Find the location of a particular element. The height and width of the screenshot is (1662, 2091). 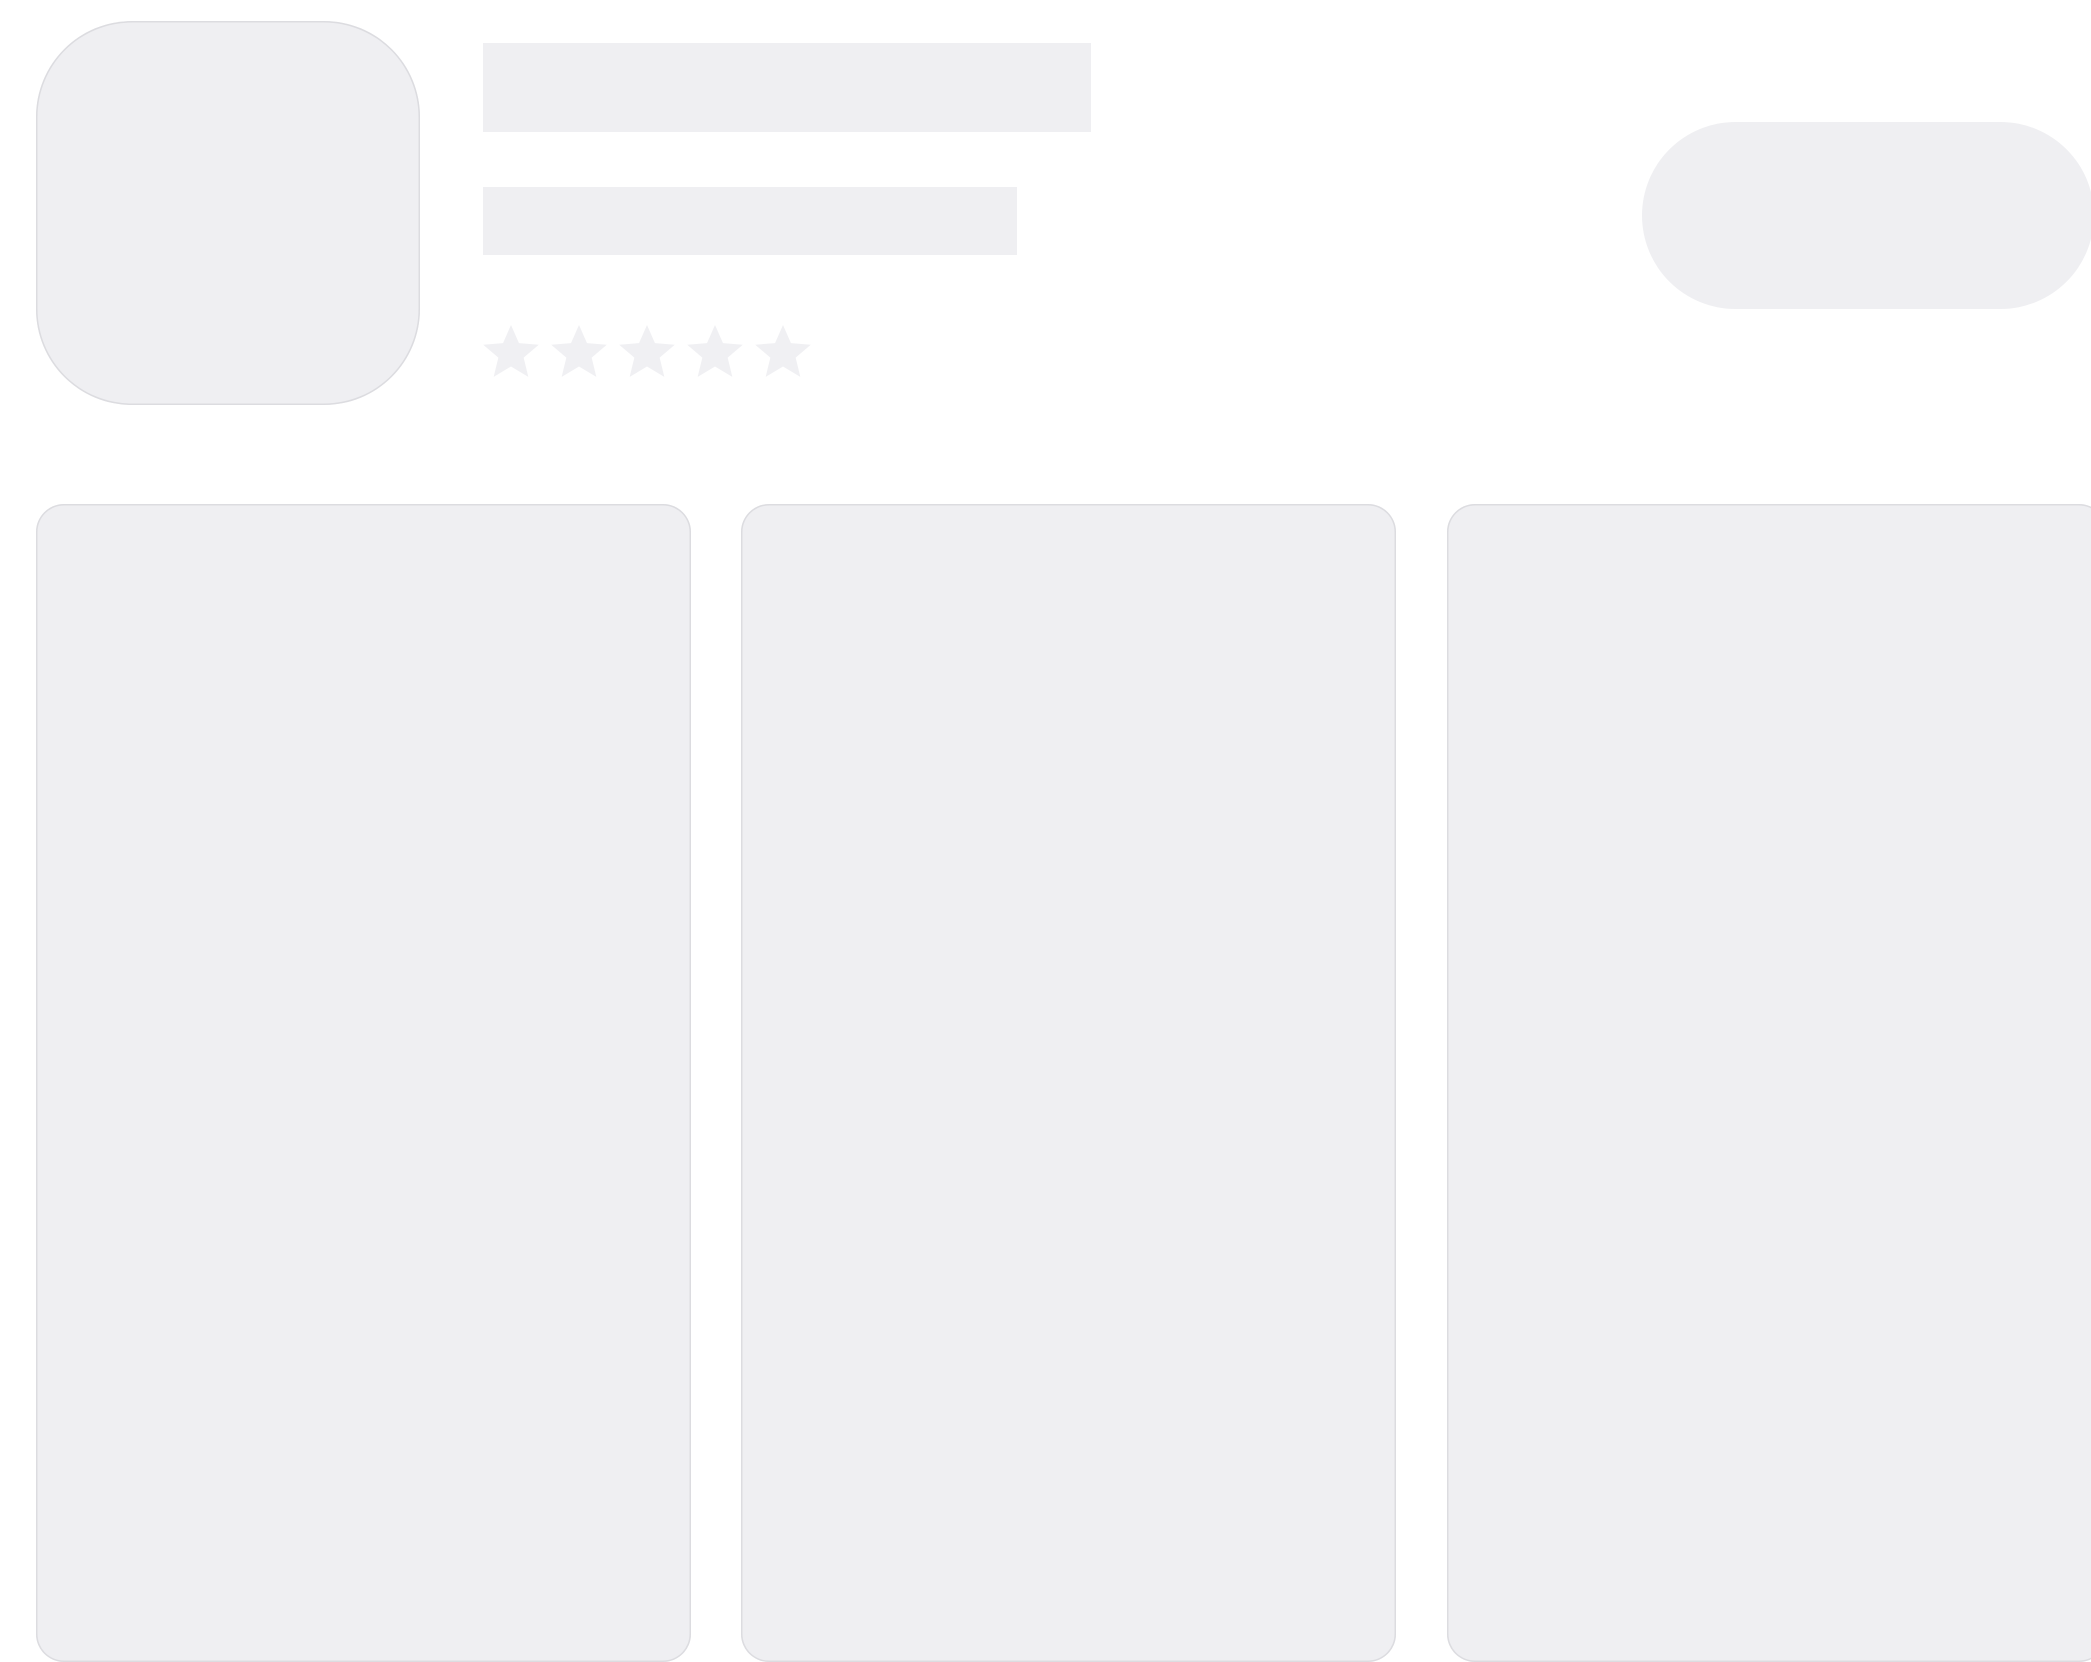

star-rating is located at coordinates (647, 354).